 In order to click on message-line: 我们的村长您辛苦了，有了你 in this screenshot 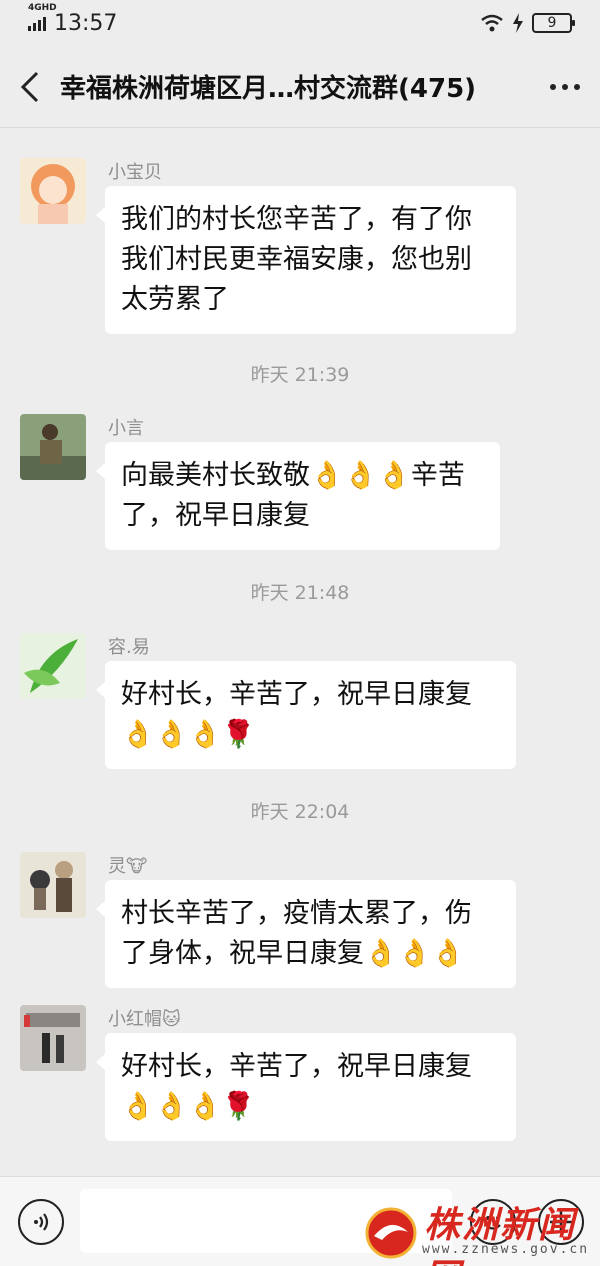, I will do `click(296, 219)`.